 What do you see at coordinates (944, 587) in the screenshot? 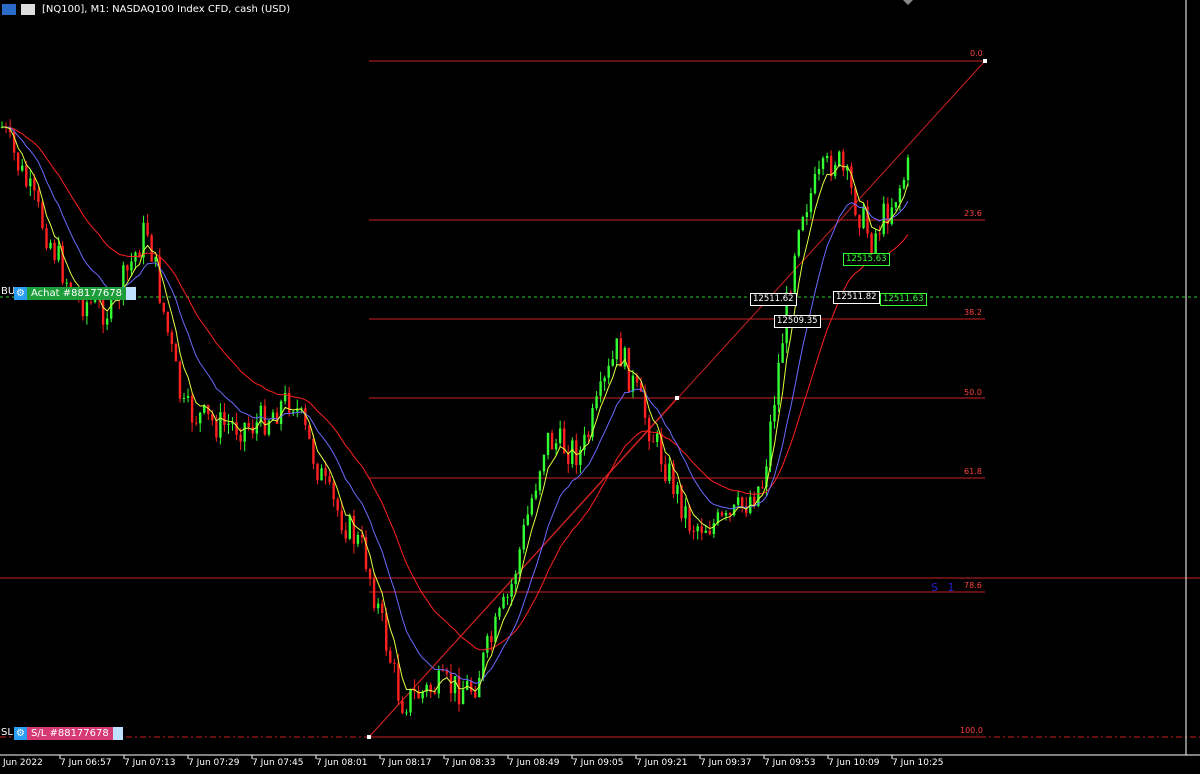
I see `s1-label: S 1` at bounding box center [944, 587].